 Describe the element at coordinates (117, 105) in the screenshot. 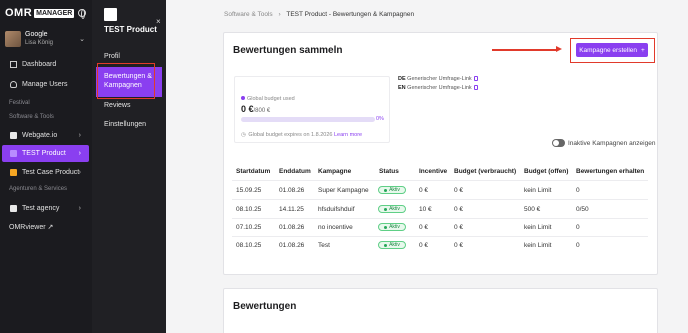

I see `tab-reviews: Reviews` at that location.